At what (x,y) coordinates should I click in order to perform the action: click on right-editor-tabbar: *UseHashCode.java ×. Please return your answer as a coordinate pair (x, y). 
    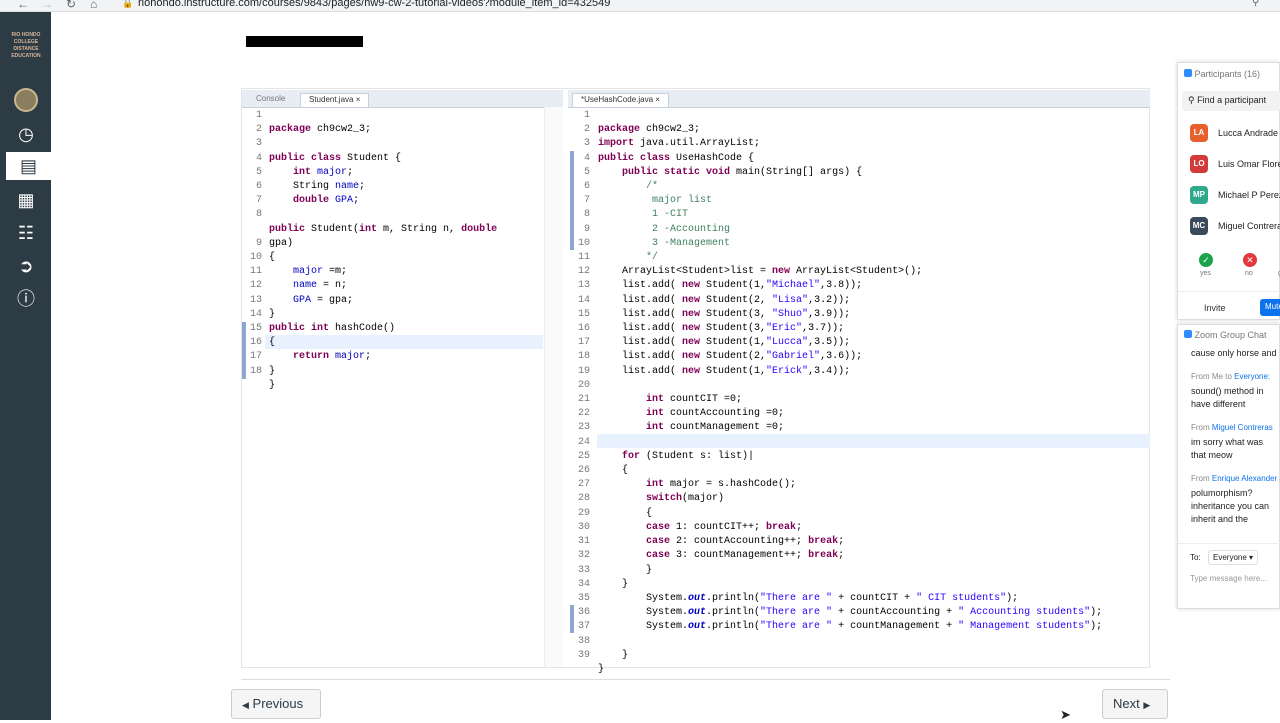
    Looking at the image, I should click on (859, 99).